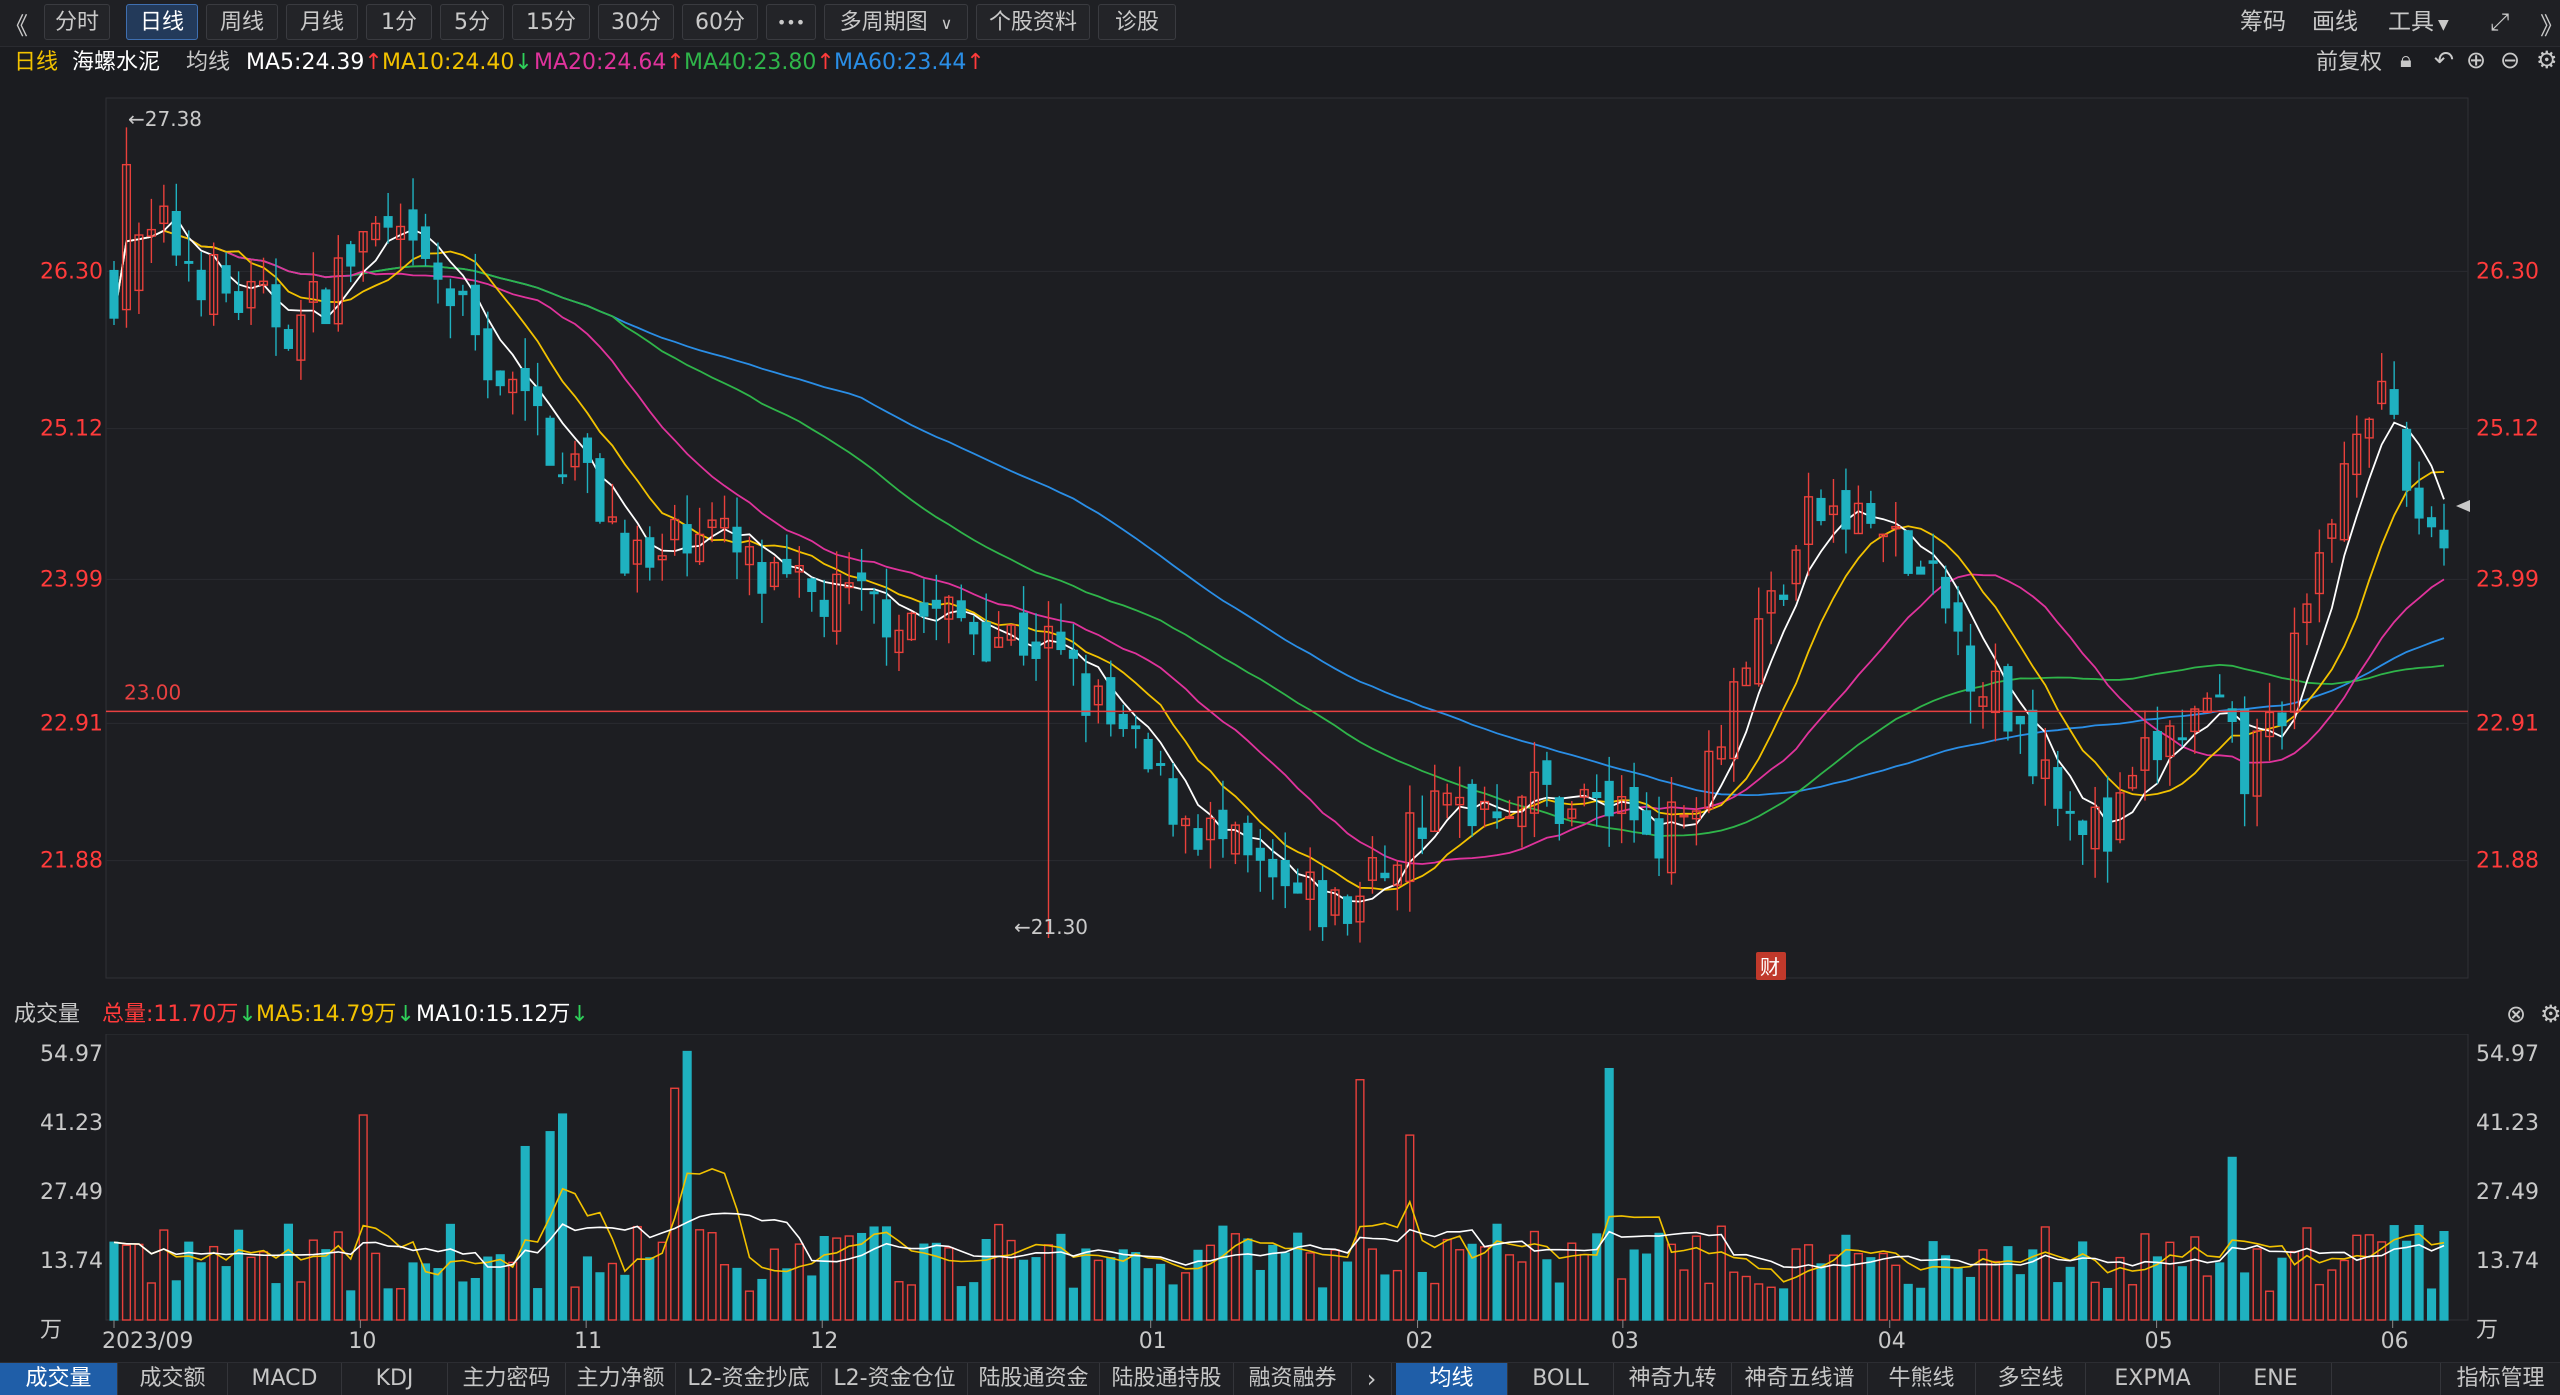 This screenshot has width=2560, height=1395. I want to click on period-button-monthly: 月线, so click(322, 22).